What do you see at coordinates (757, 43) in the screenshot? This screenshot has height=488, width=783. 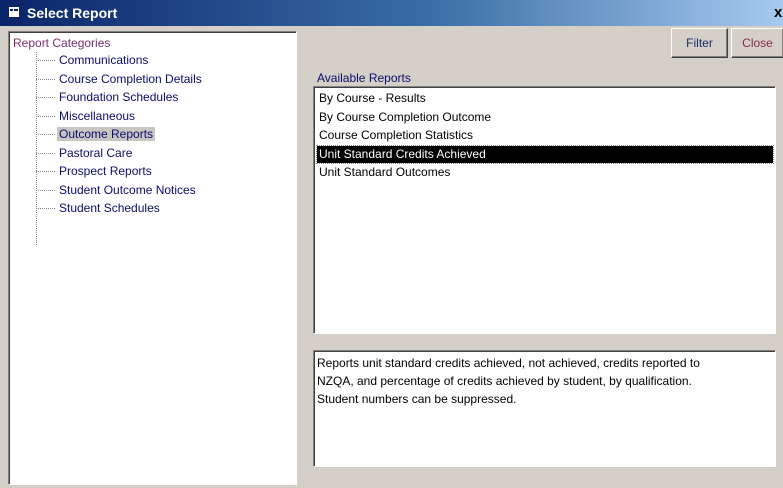 I see `close-button: Close` at bounding box center [757, 43].